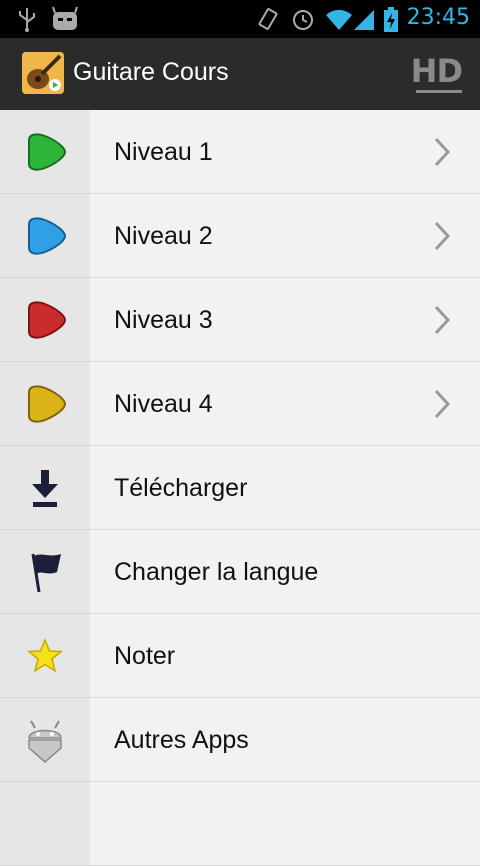 Image resolution: width=480 pixels, height=866 pixels. Describe the element at coordinates (240, 152) in the screenshot. I see `menu-item-niveau-1: Niveau 1` at that location.